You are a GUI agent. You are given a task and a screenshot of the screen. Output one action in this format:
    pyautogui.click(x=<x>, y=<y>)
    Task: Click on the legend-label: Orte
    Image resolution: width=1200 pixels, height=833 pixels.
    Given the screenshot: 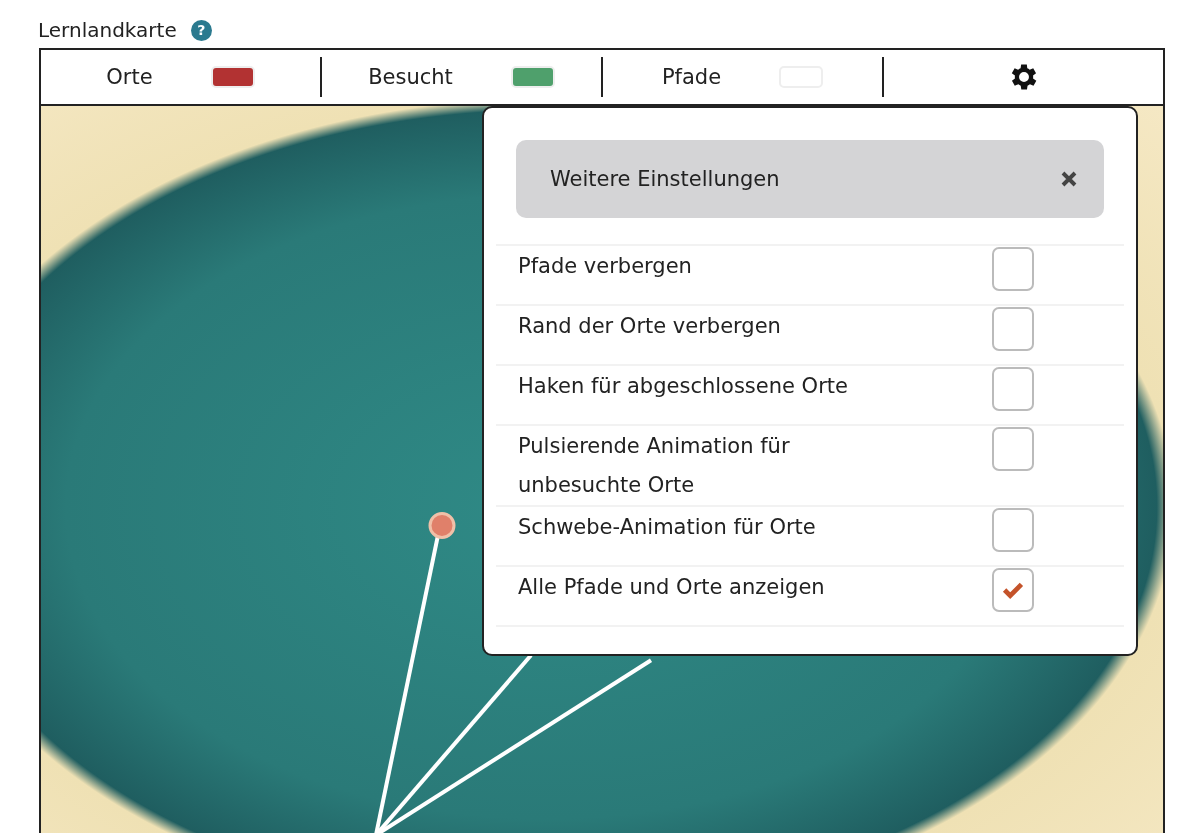 What is the action you would take?
    pyautogui.click(x=129, y=77)
    